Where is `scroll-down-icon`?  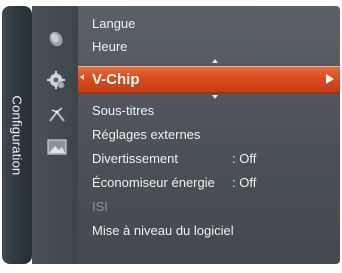 scroll-down-icon is located at coordinates (215, 97).